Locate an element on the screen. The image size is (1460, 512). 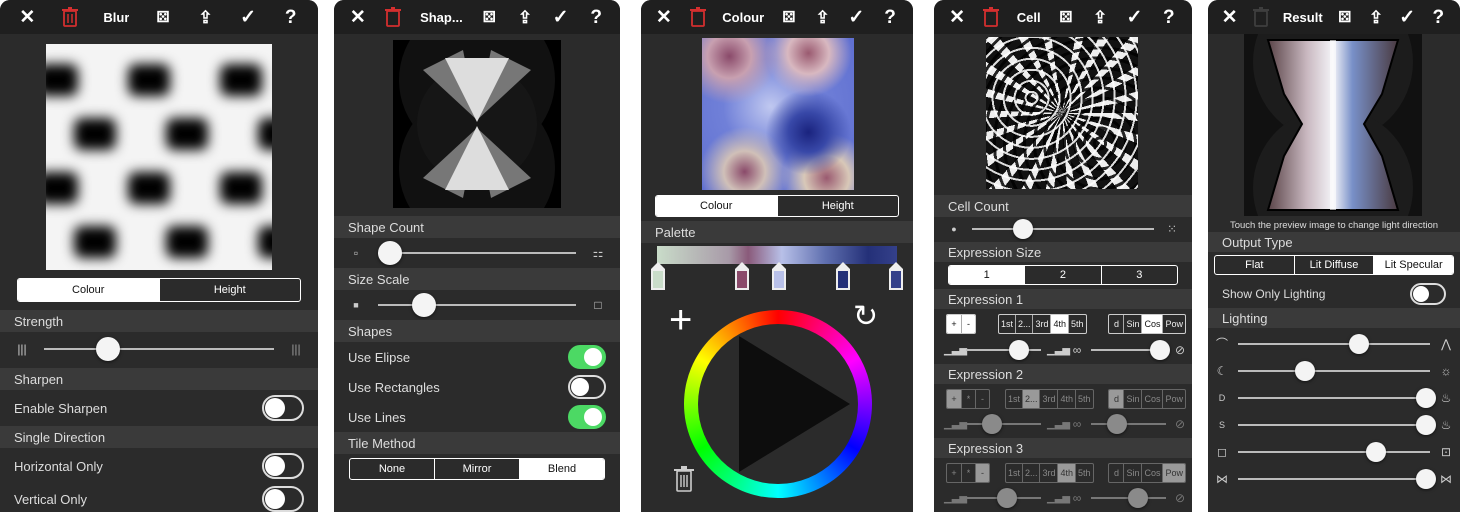
light-intensity-slider is located at coordinates (1334, 370).